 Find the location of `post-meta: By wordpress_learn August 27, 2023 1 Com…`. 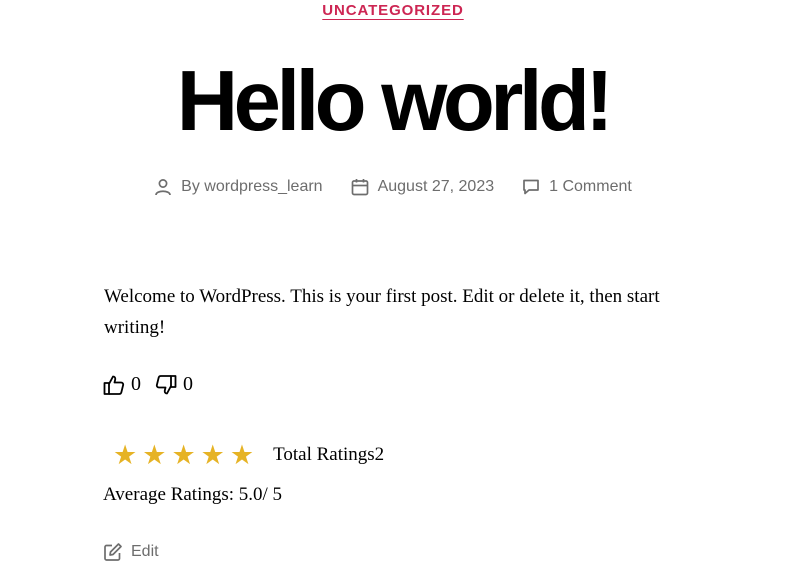

post-meta: By wordpress_learn August 27, 2023 1 Com… is located at coordinates (393, 187).